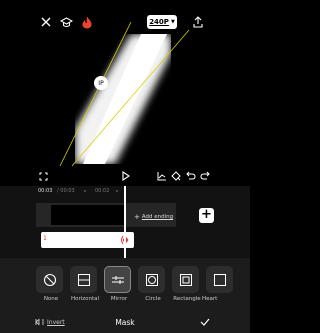  Describe the element at coordinates (45, 238) in the screenshot. I see `clip-number: 1` at that location.